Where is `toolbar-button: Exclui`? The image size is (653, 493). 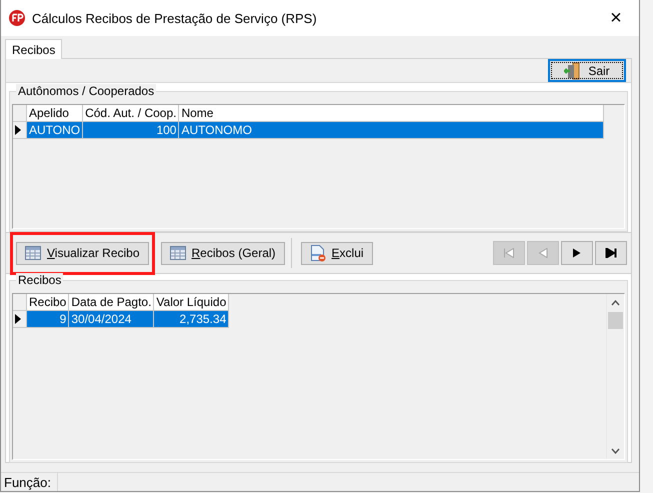 toolbar-button: Exclui is located at coordinates (336, 253).